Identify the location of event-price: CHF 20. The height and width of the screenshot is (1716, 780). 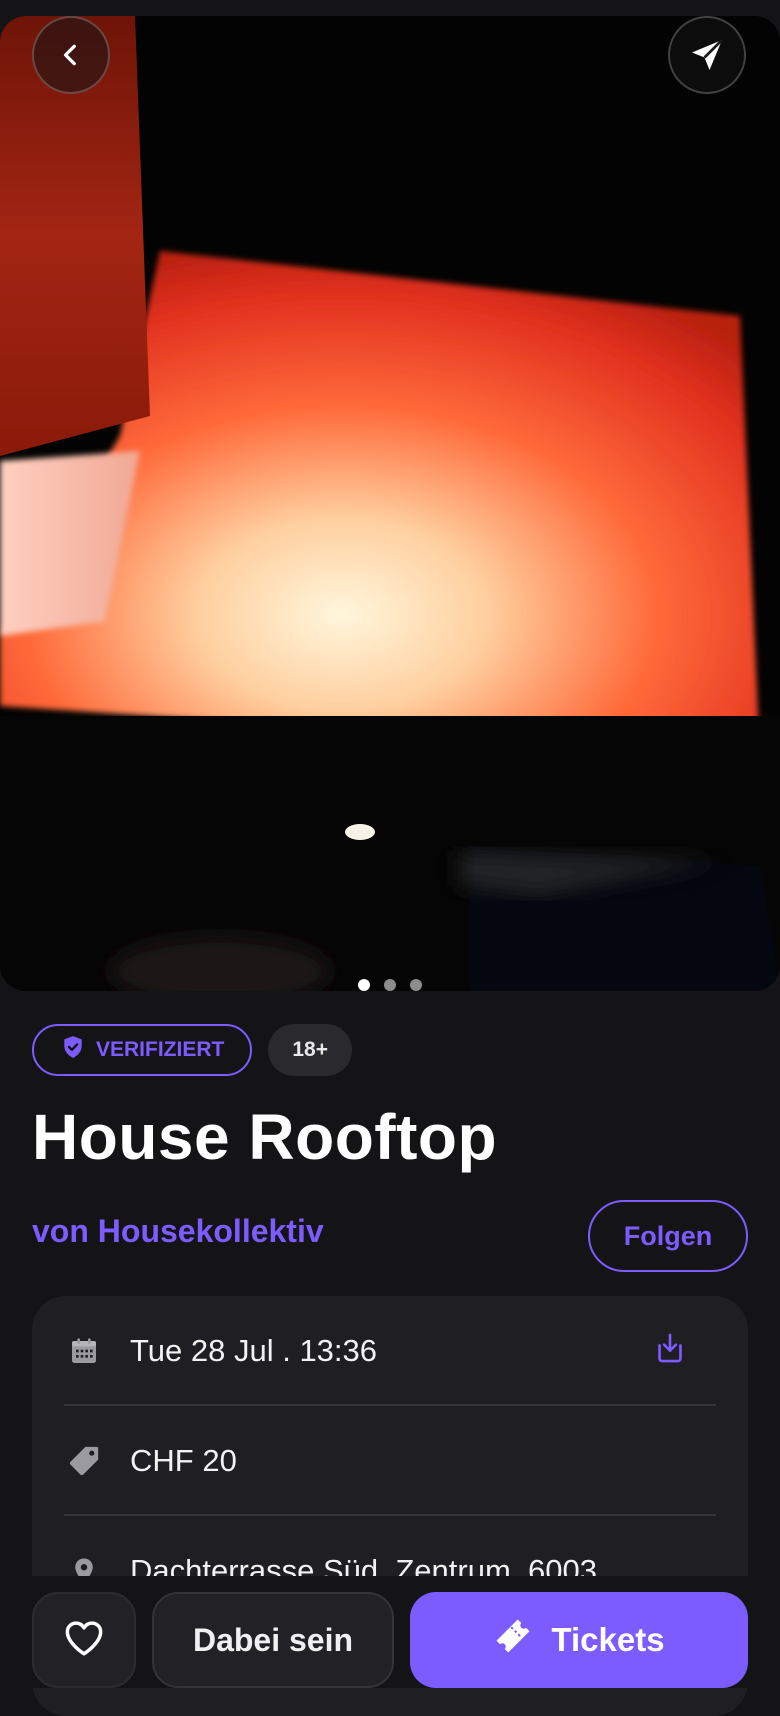
(183, 1460).